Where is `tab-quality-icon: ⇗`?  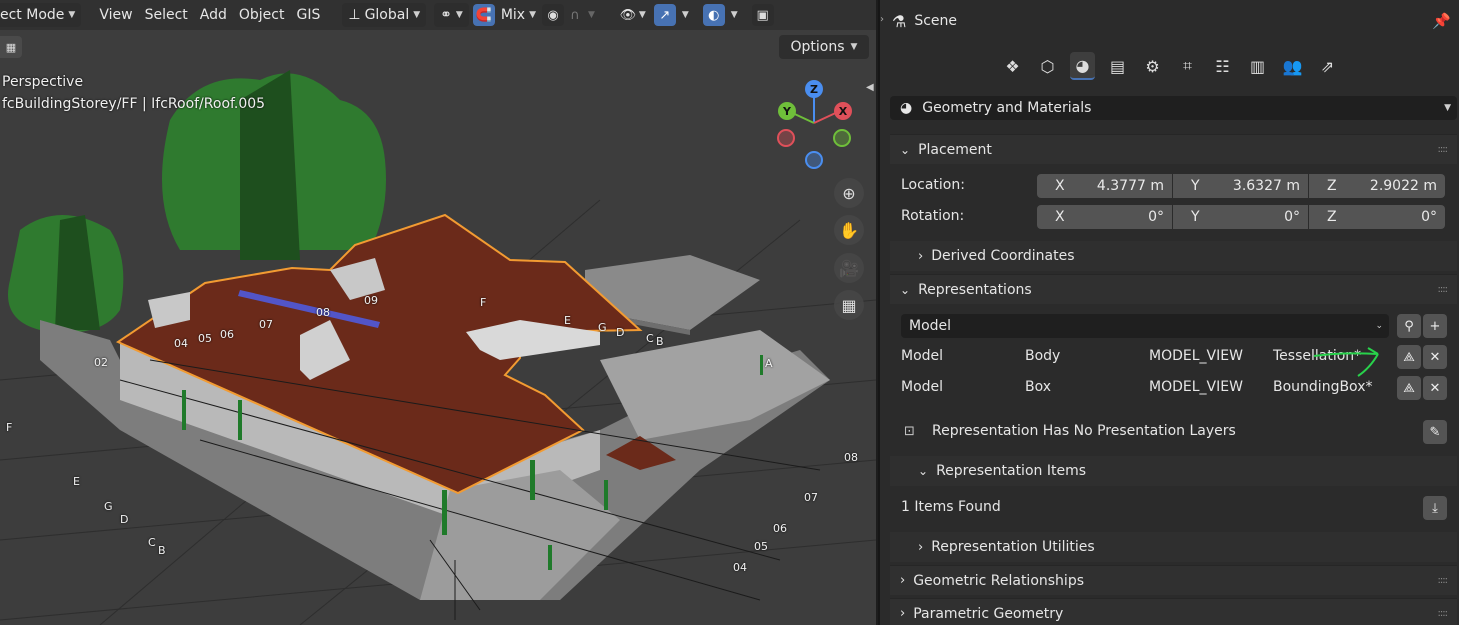 tab-quality-icon: ⇗ is located at coordinates (1327, 66).